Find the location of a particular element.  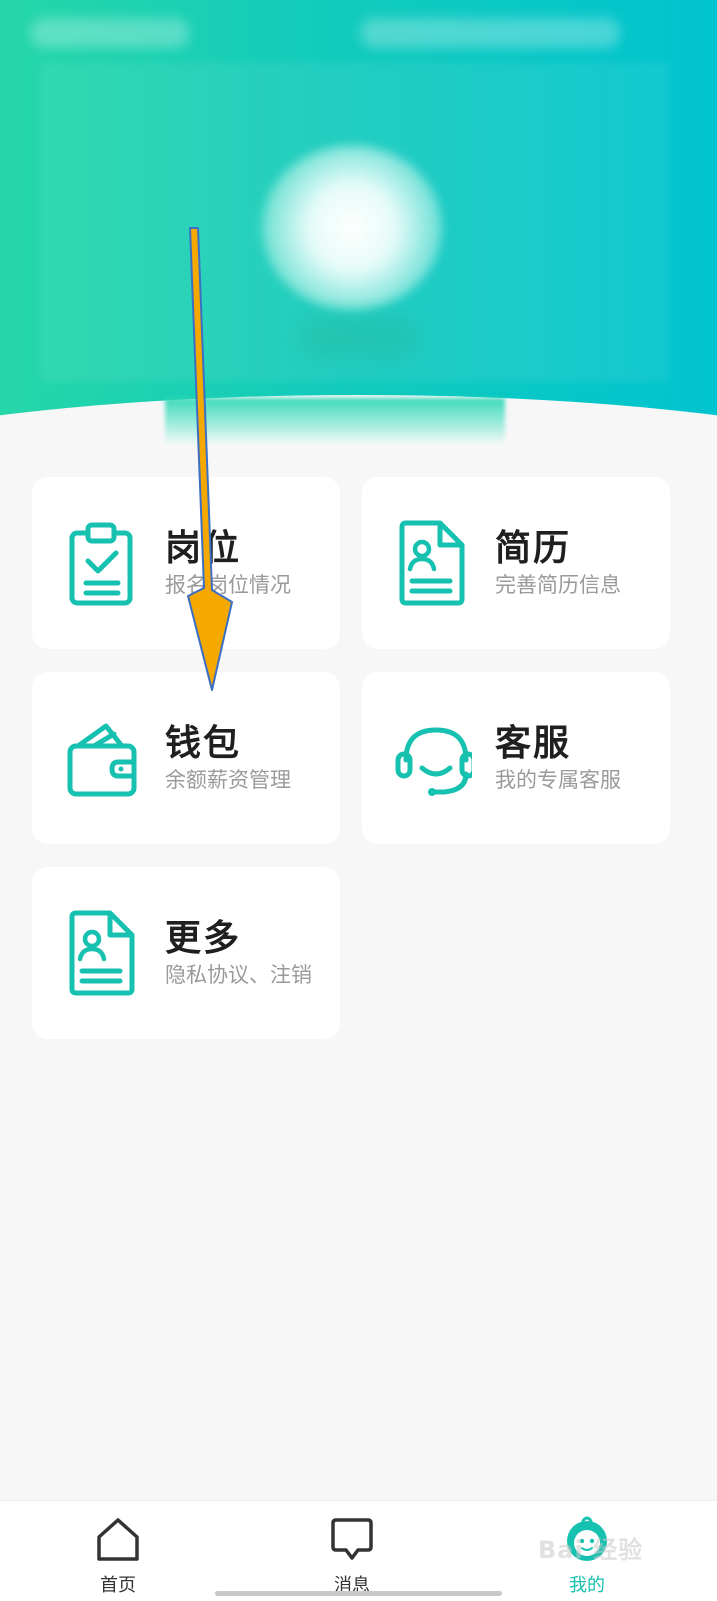

status-bar-icons-blurred is located at coordinates (490, 33).